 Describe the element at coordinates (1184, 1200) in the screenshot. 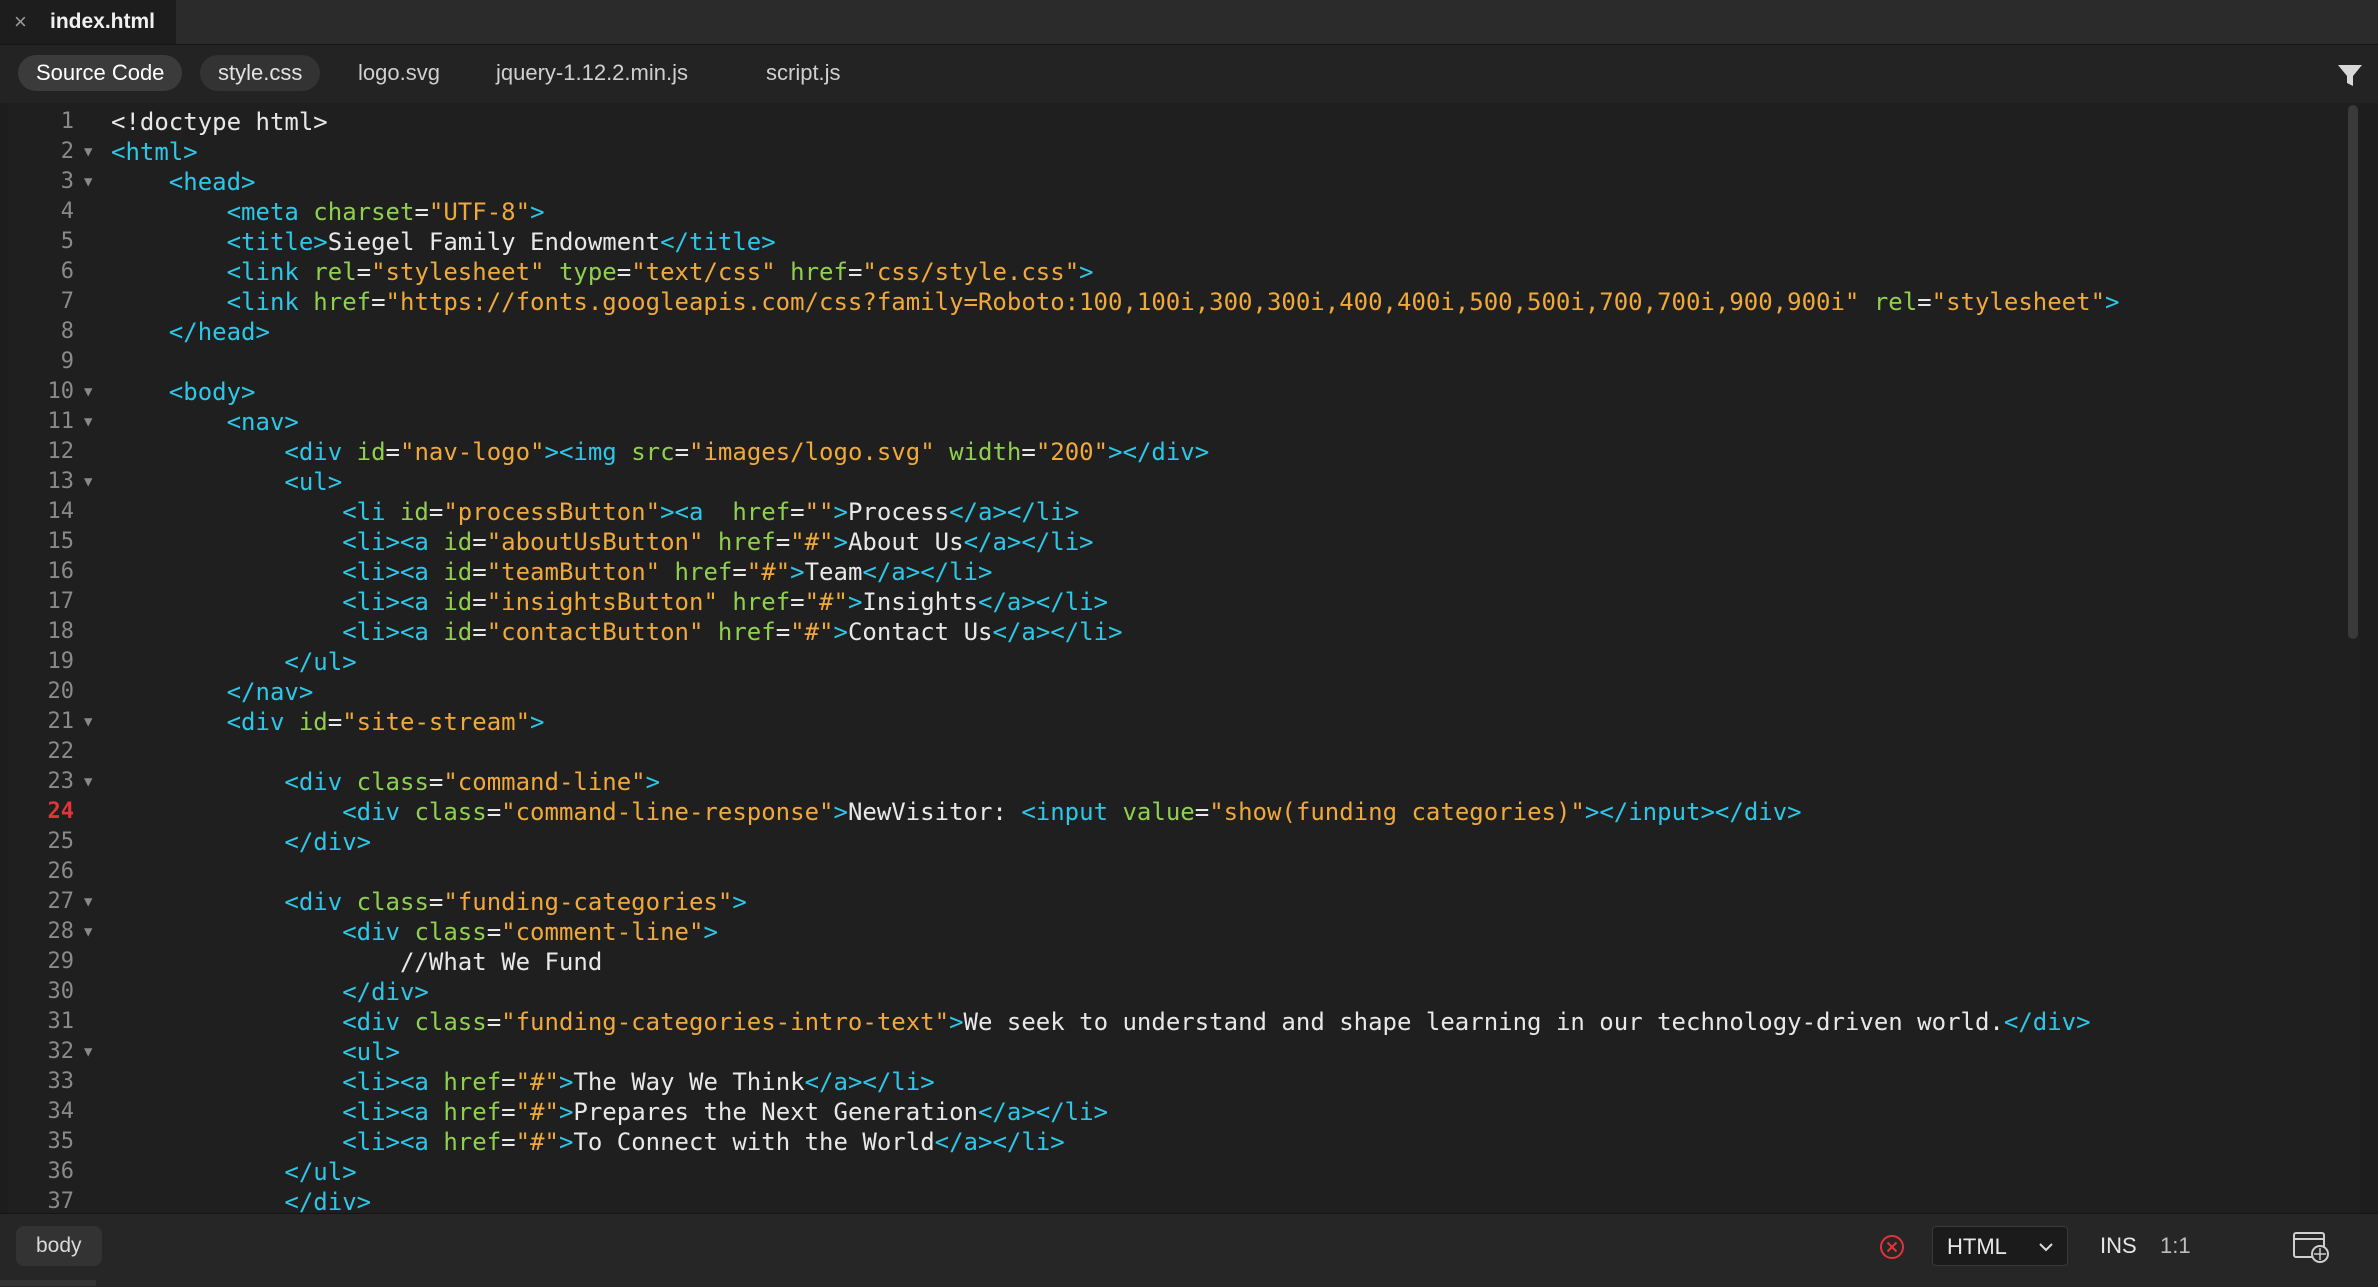

I see `code-line: 37 </div>` at that location.